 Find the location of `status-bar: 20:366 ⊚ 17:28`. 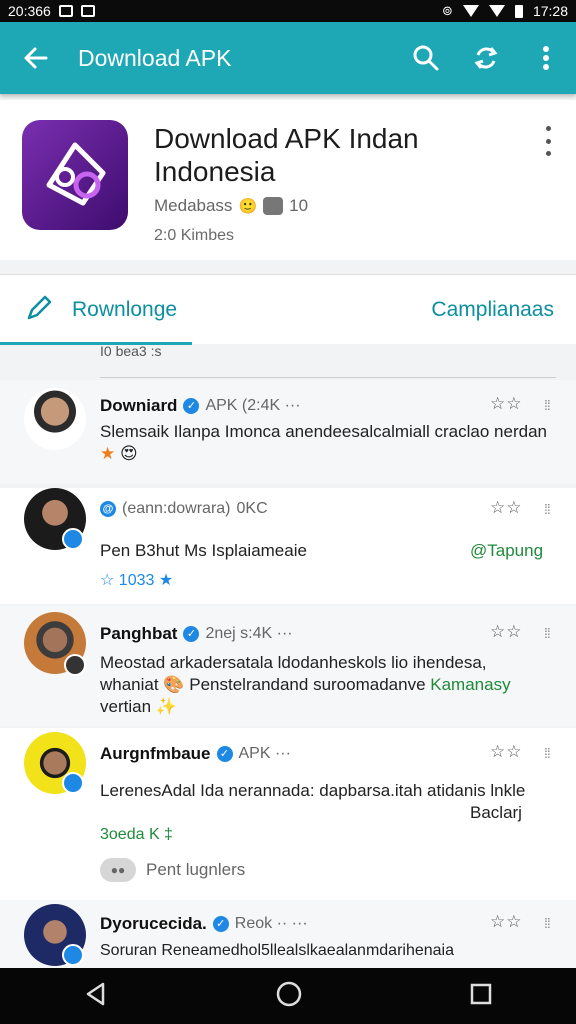

status-bar: 20:366 ⊚ 17:28 is located at coordinates (288, 11).